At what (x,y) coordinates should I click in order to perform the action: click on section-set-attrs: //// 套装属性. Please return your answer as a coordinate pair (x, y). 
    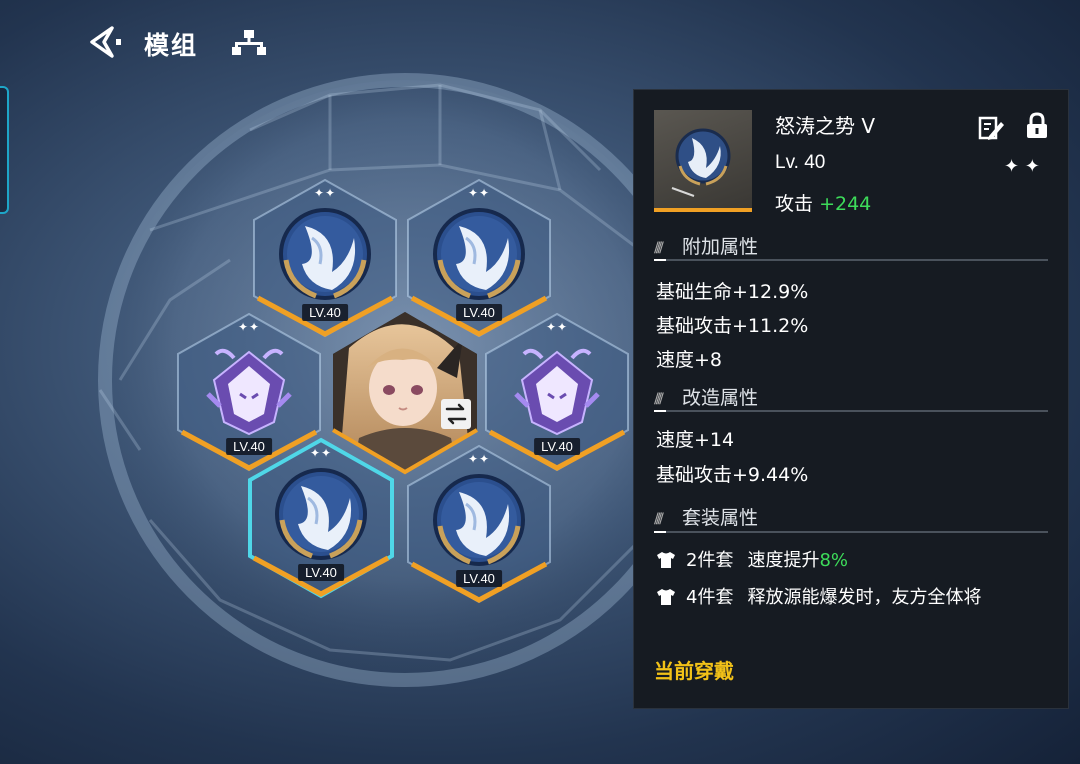
    Looking at the image, I should click on (706, 516).